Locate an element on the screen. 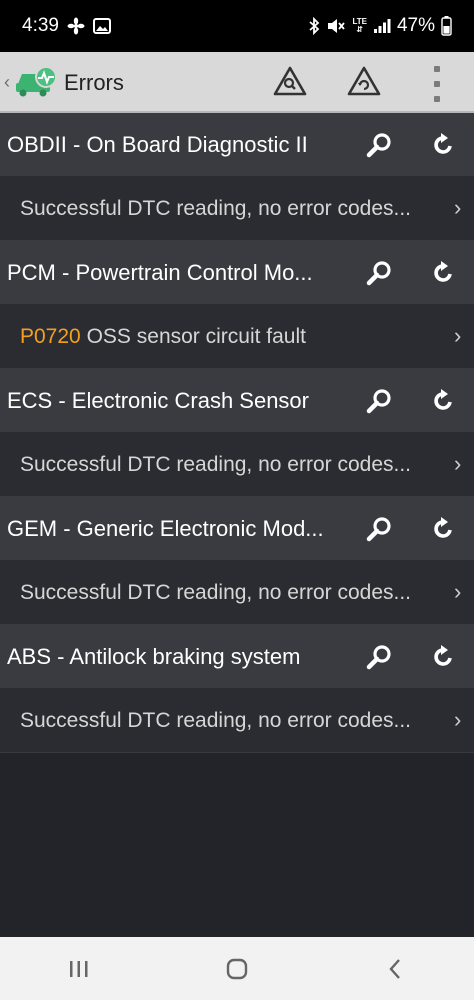 This screenshot has width=474, height=1000. module-row: ECS - Electronic Crash Sensor is located at coordinates (237, 401).